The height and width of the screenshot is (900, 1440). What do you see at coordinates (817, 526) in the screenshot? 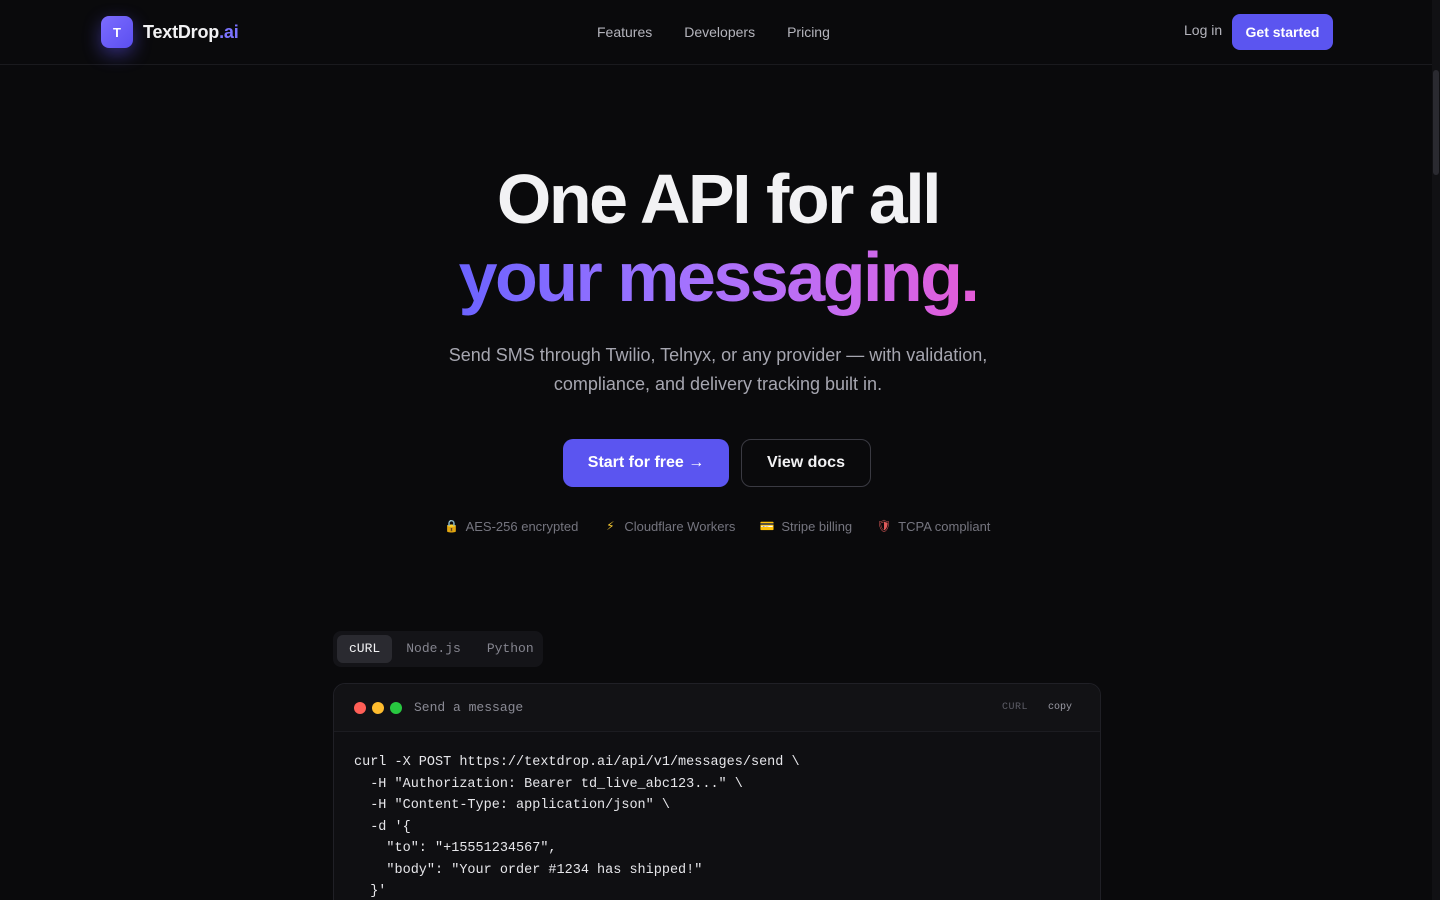
I see `badge-label: Stripe billing` at bounding box center [817, 526].